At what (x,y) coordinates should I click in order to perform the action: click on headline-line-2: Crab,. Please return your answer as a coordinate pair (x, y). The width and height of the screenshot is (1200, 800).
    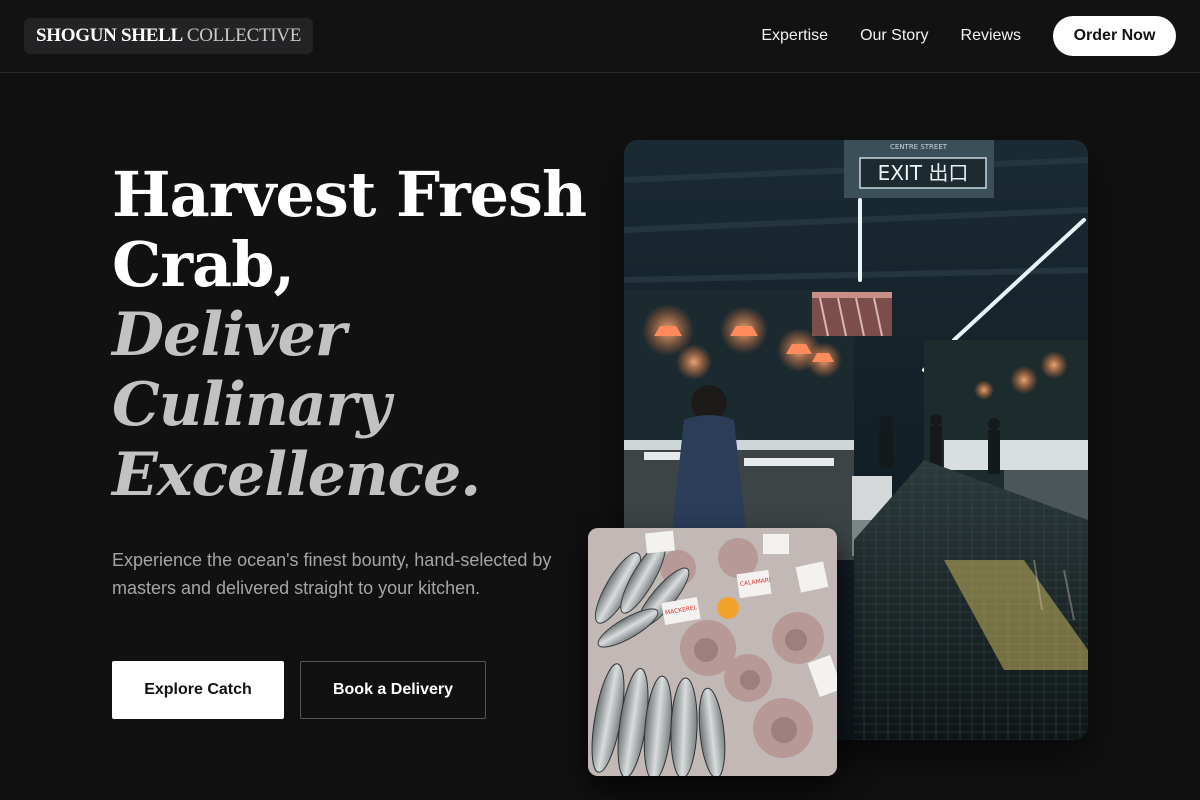
    Looking at the image, I should click on (203, 264).